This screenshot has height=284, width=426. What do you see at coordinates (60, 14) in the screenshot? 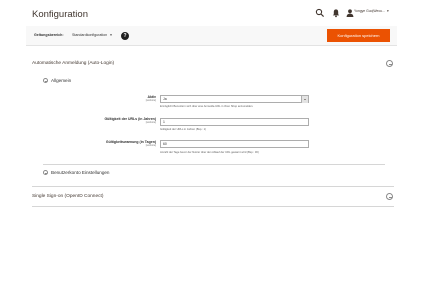
I see `page-title: Konfiguration` at bounding box center [60, 14].